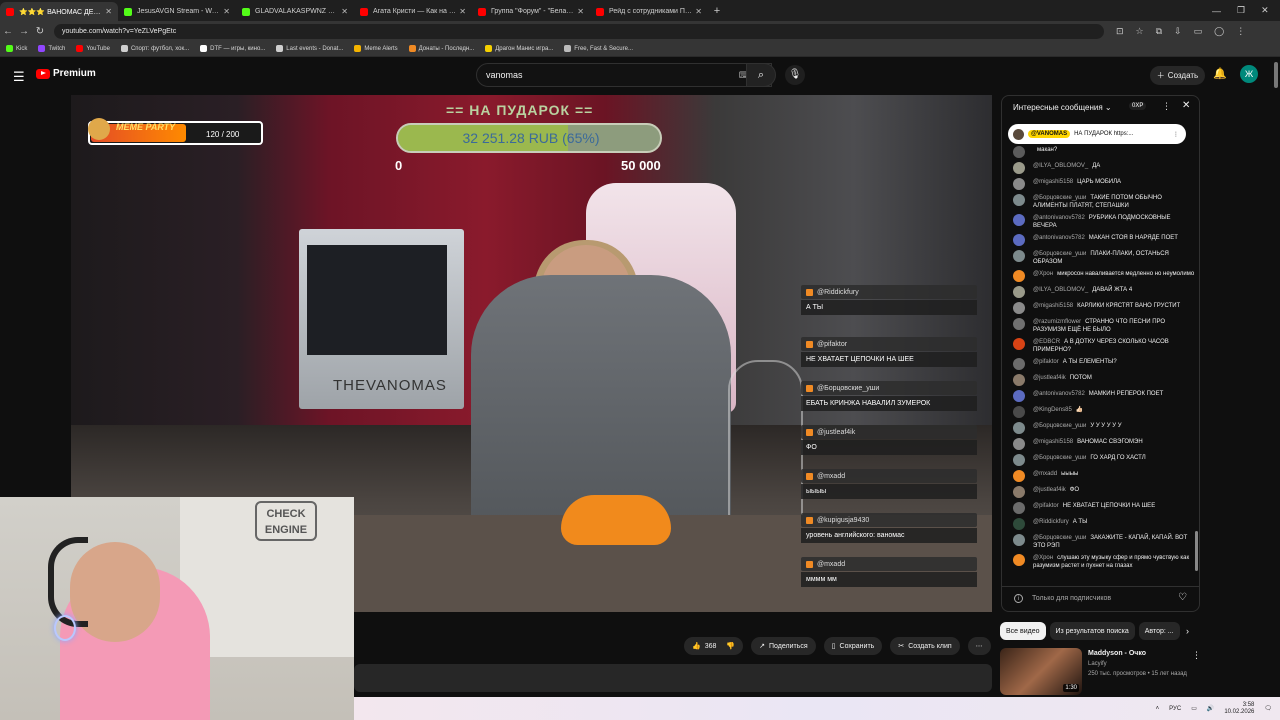 Image resolution: width=1280 pixels, height=720 pixels. Describe the element at coordinates (1210, 708) in the screenshot. I see `volume-icon: 🔊` at that location.